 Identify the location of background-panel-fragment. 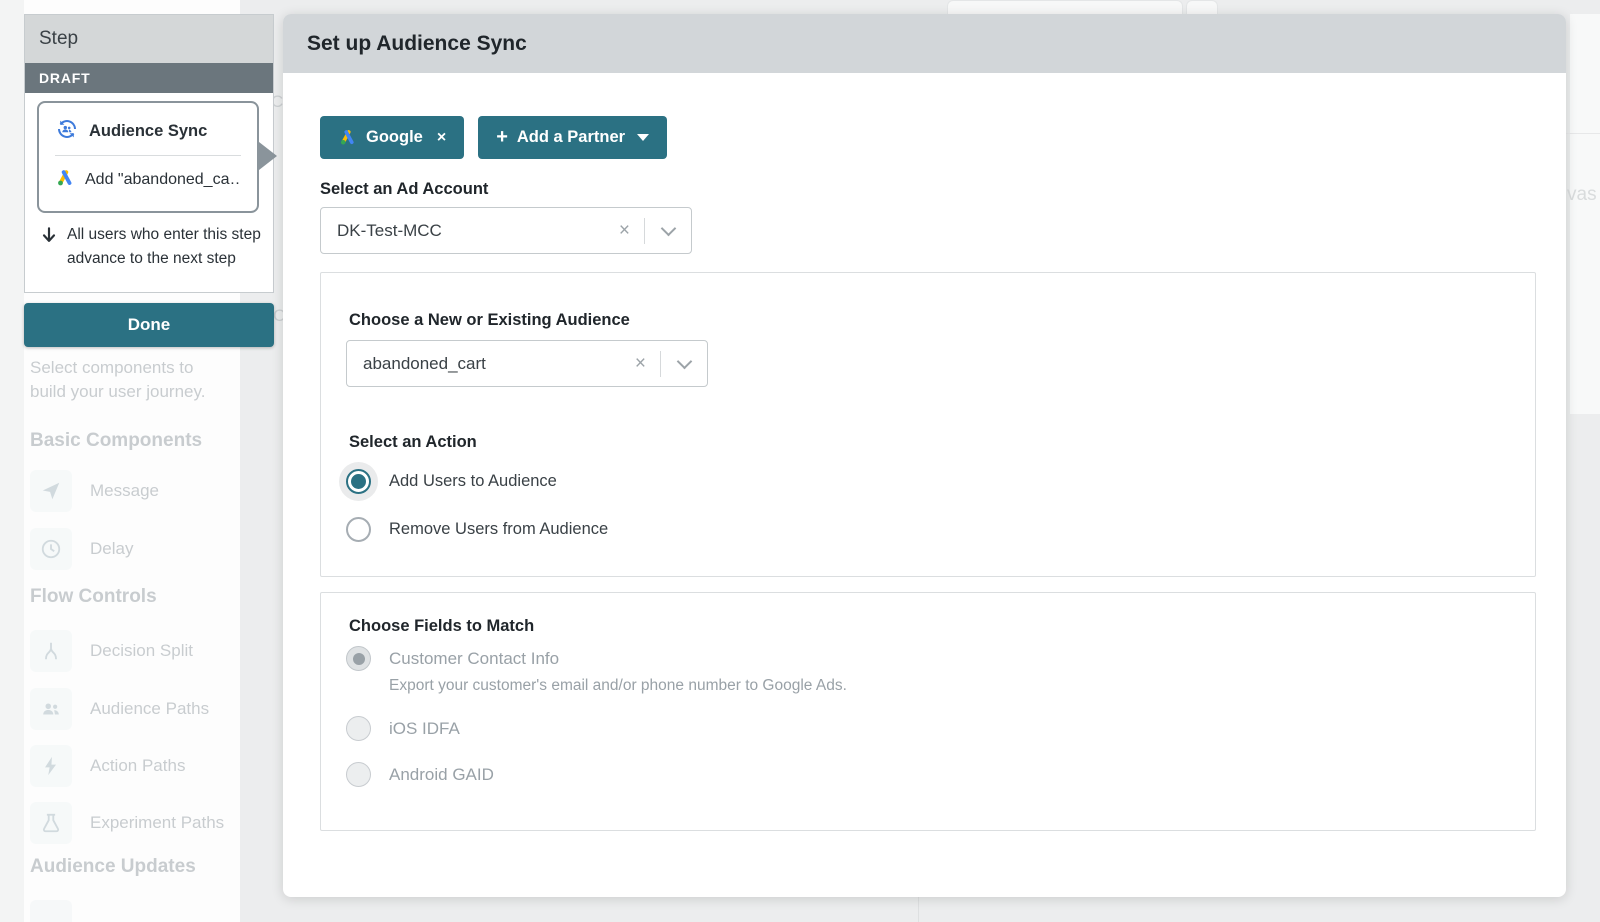
(1585, 214).